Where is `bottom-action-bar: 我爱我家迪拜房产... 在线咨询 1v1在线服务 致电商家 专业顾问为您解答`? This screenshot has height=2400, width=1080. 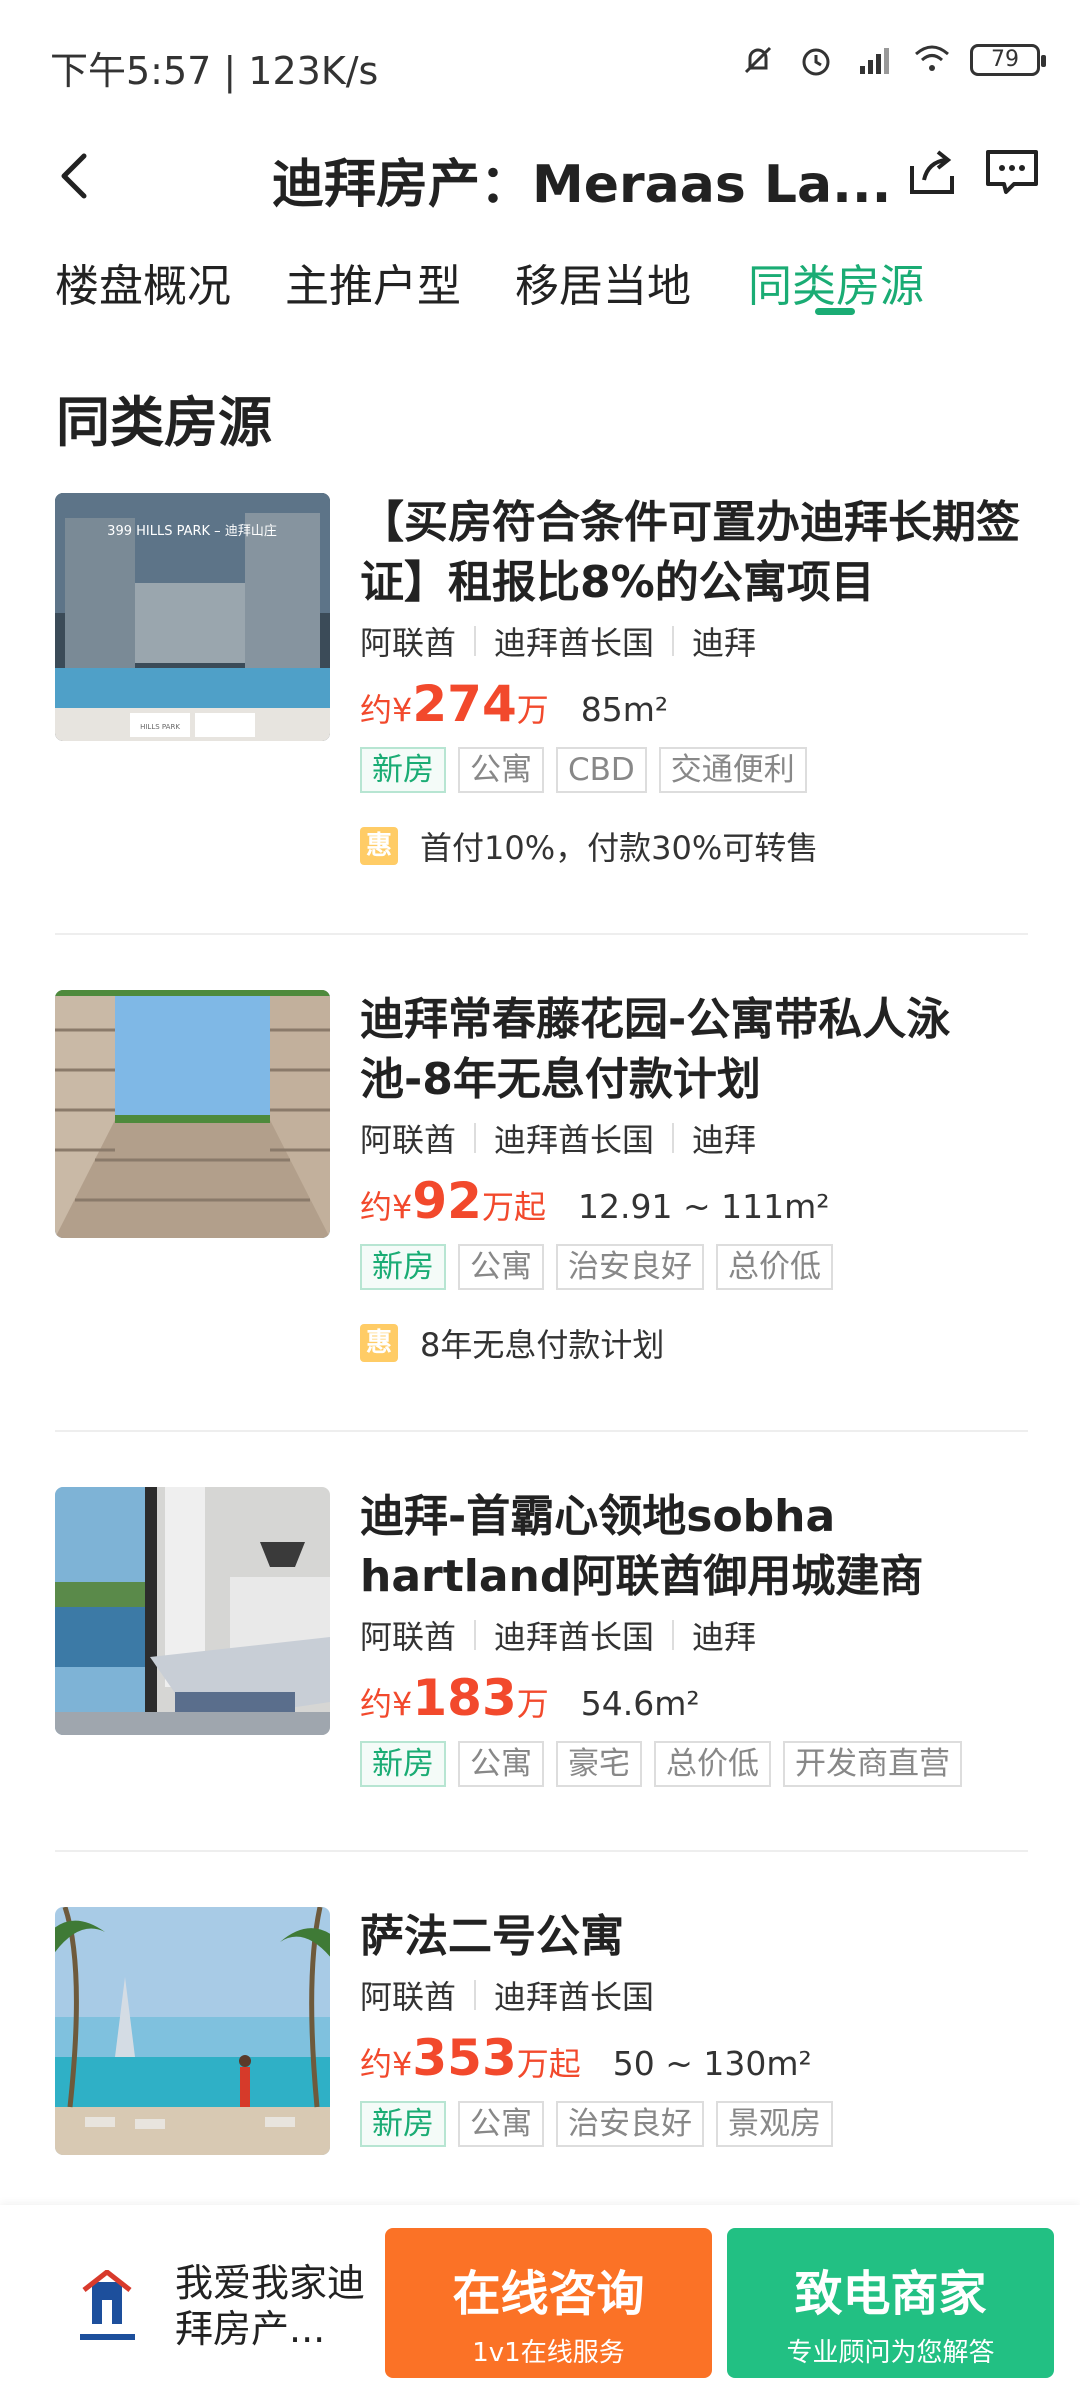
bottom-action-bar: 我爱我家迪拜房产... 在线咨询 1v1在线服务 致电商家 专业顾问为您解答 is located at coordinates (540, 2302).